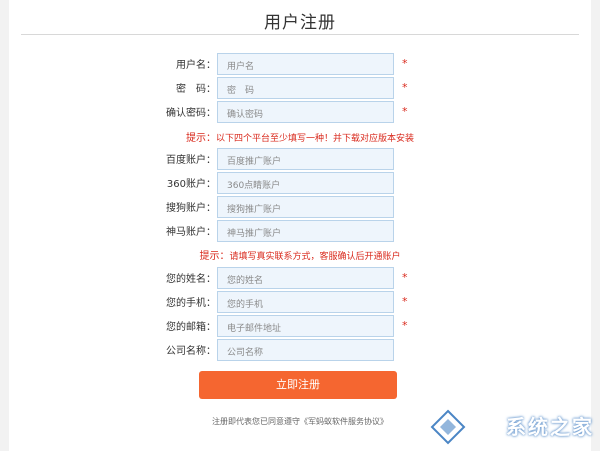 The image size is (600, 451). I want to click on confirm-password-input, so click(305, 115).